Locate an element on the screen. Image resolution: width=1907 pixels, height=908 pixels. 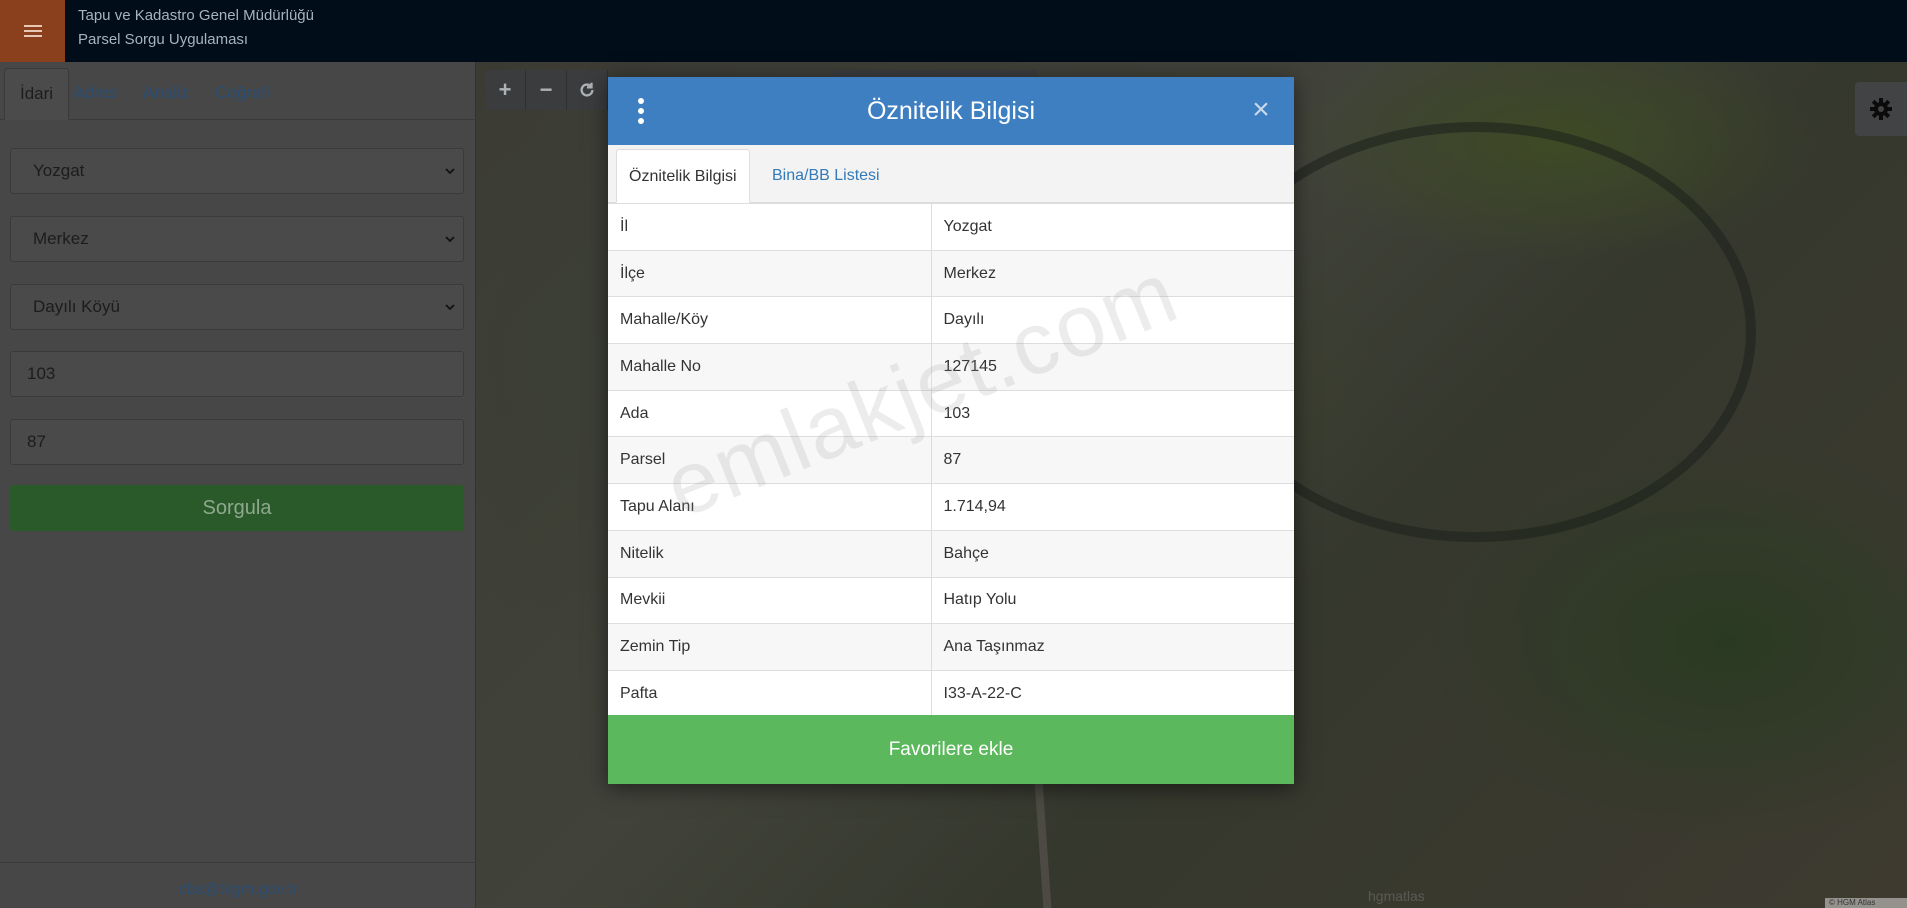
tab-adres: Adres is located at coordinates (95, 94).